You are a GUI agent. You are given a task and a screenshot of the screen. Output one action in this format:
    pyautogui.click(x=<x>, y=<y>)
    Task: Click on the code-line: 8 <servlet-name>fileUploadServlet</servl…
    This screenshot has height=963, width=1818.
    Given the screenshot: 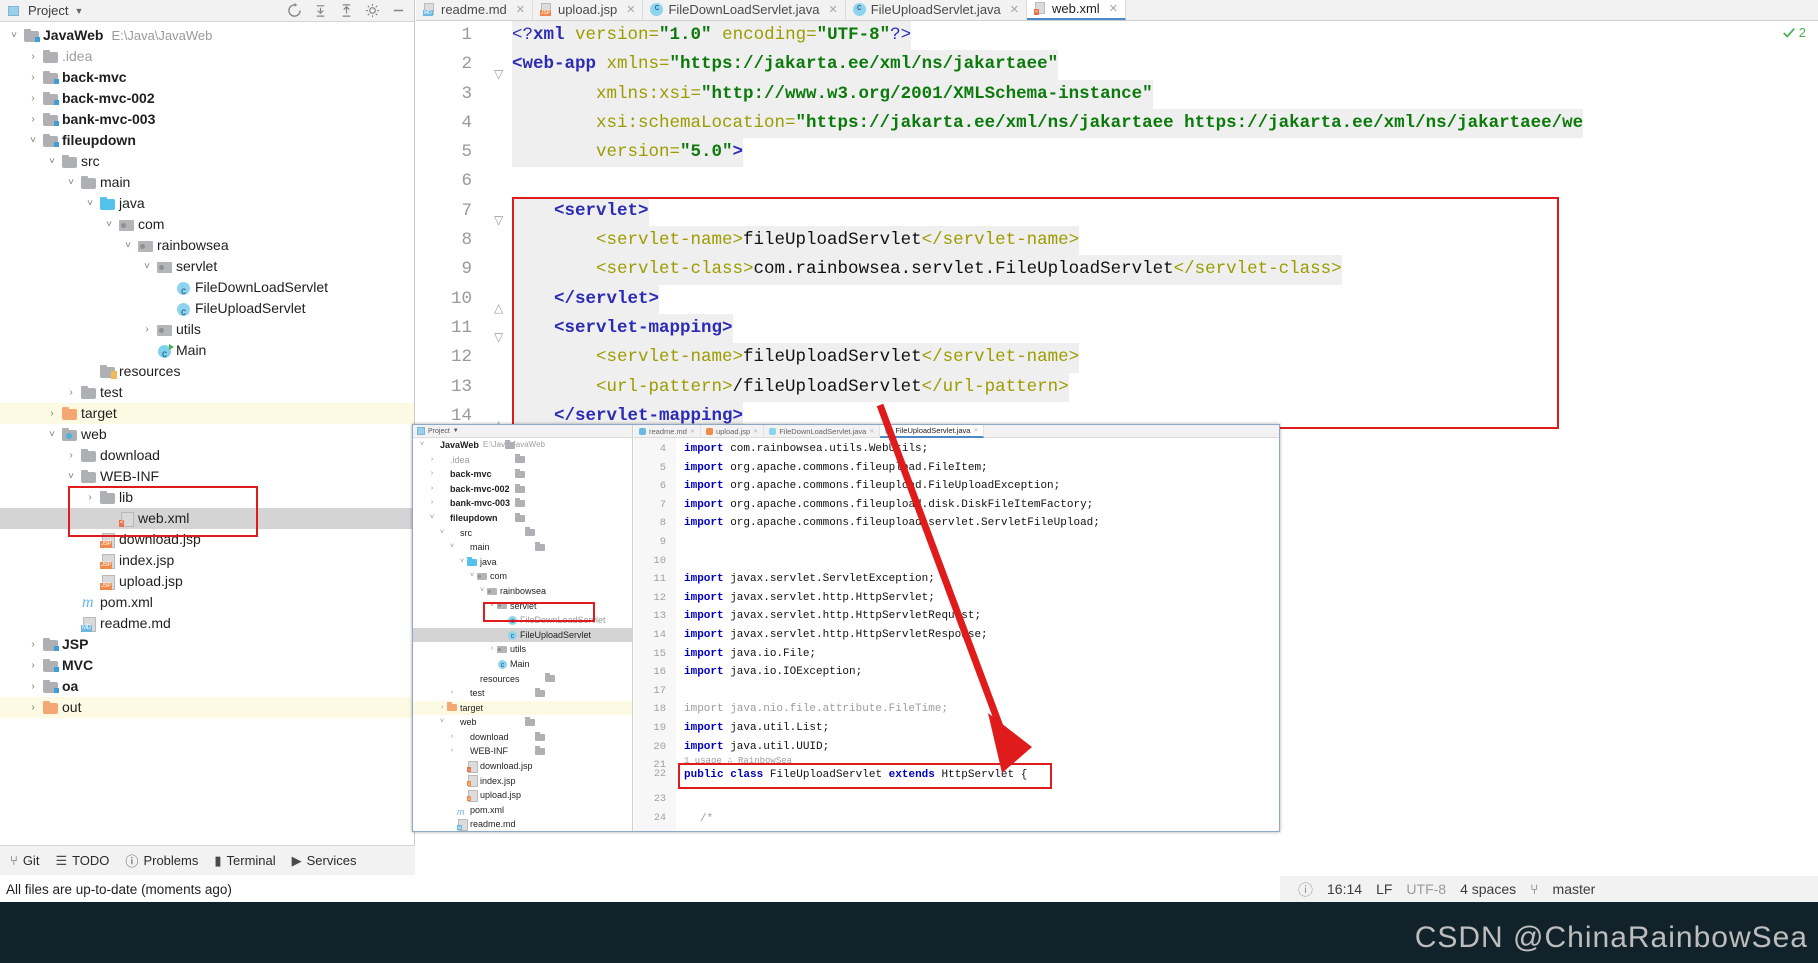 What is the action you would take?
    pyautogui.click(x=1117, y=241)
    